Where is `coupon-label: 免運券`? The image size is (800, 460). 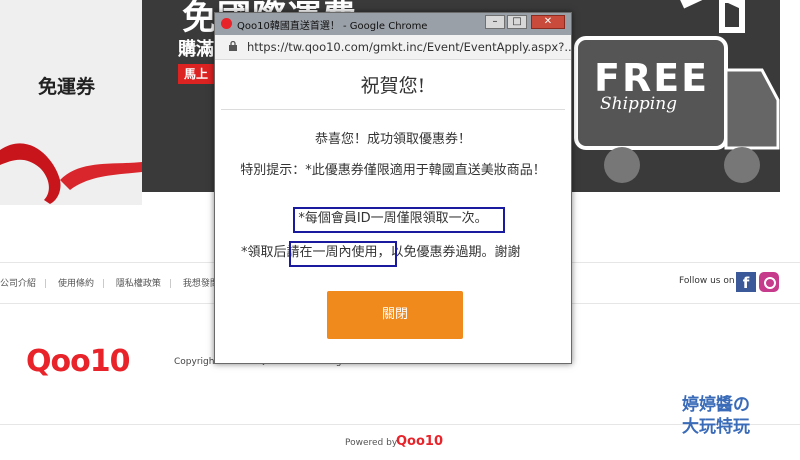
coupon-label: 免運券 is located at coordinates (67, 87).